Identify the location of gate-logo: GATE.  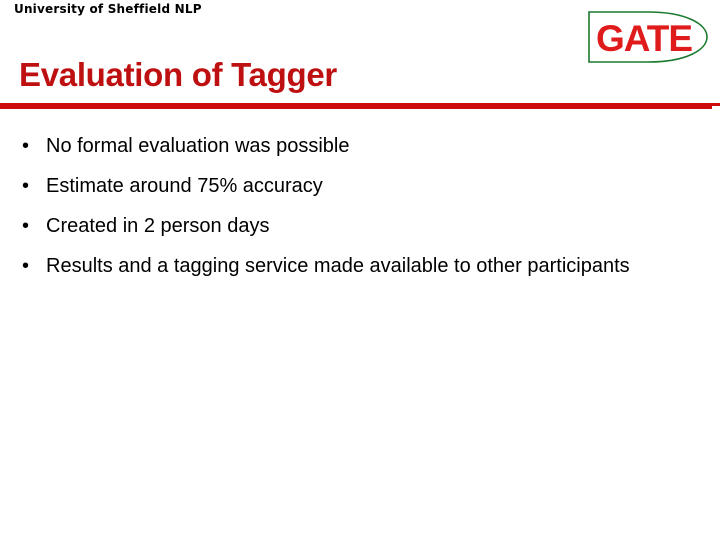
(648, 37).